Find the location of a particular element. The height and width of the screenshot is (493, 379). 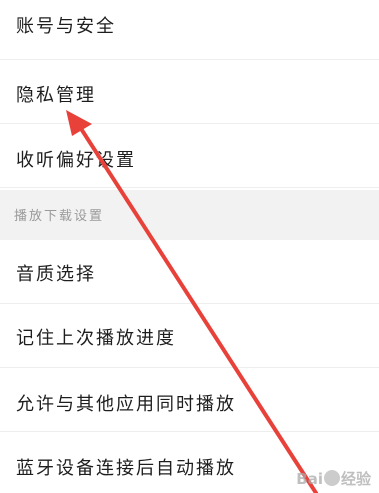

baidu-paw-icon is located at coordinates (331, 478).